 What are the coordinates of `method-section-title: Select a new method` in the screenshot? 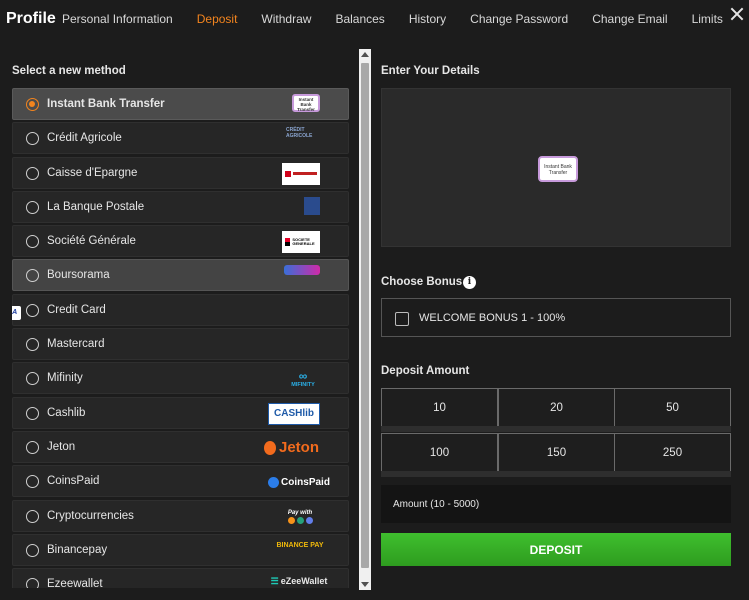 It's located at (69, 71).